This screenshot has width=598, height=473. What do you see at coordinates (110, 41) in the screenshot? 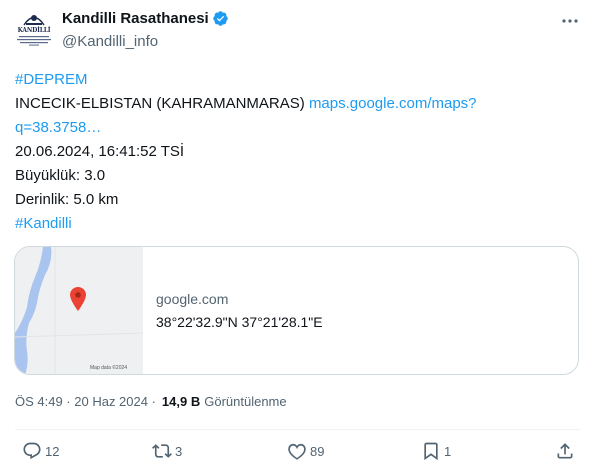
I see `author-handle: @Kandilli_info` at bounding box center [110, 41].